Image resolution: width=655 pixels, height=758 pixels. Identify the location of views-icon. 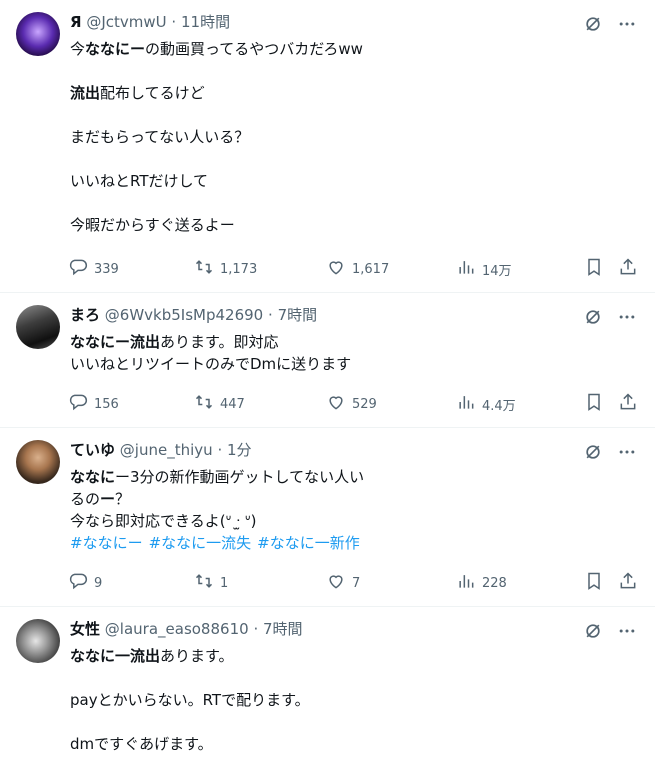
(466, 269).